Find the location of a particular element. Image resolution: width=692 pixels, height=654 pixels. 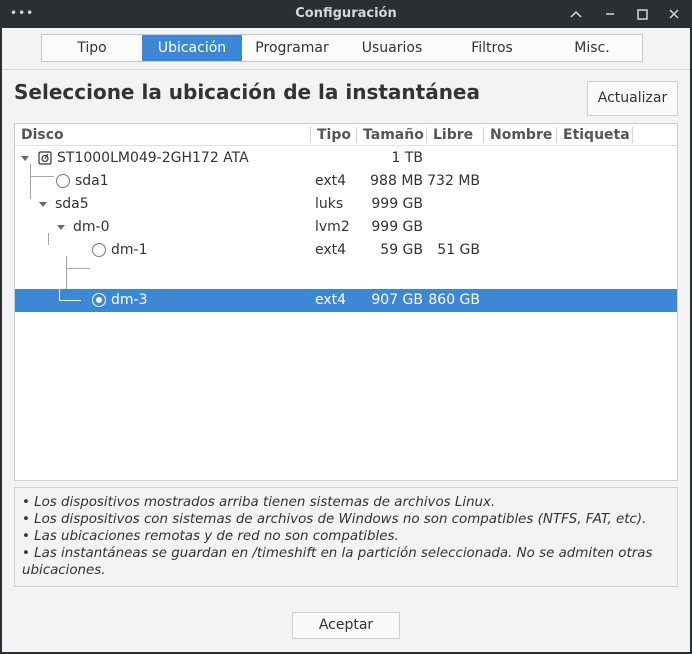

column-header-tipo: Tipo is located at coordinates (334, 135).